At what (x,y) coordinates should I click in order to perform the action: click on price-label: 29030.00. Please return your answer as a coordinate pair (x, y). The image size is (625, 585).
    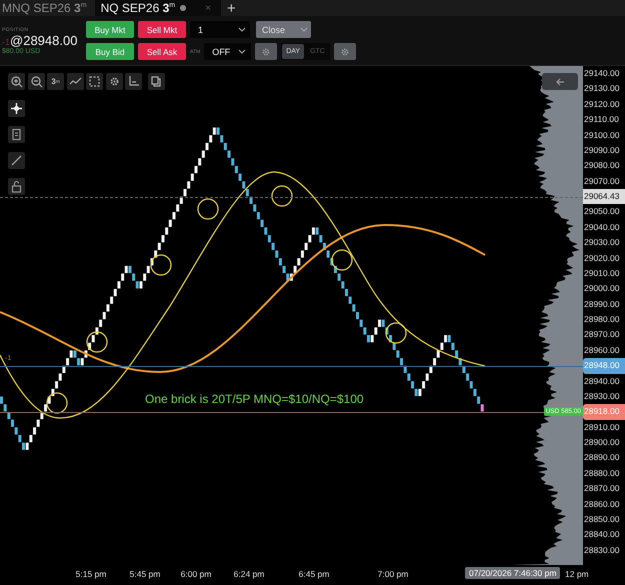
    Looking at the image, I should click on (601, 243).